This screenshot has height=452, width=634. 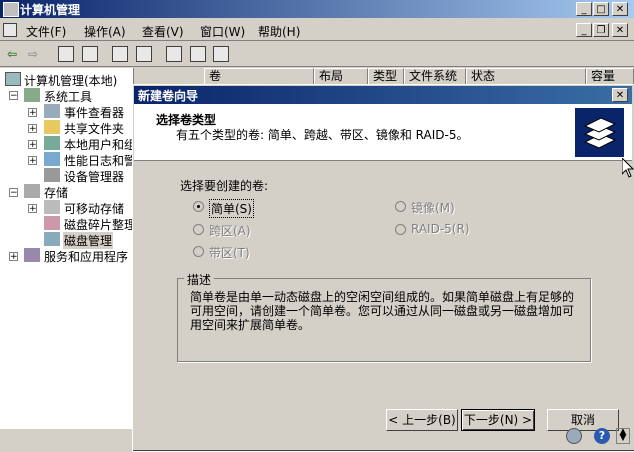 What do you see at coordinates (94, 112) in the screenshot?
I see `tree-event-viewer: 事件查看器` at bounding box center [94, 112].